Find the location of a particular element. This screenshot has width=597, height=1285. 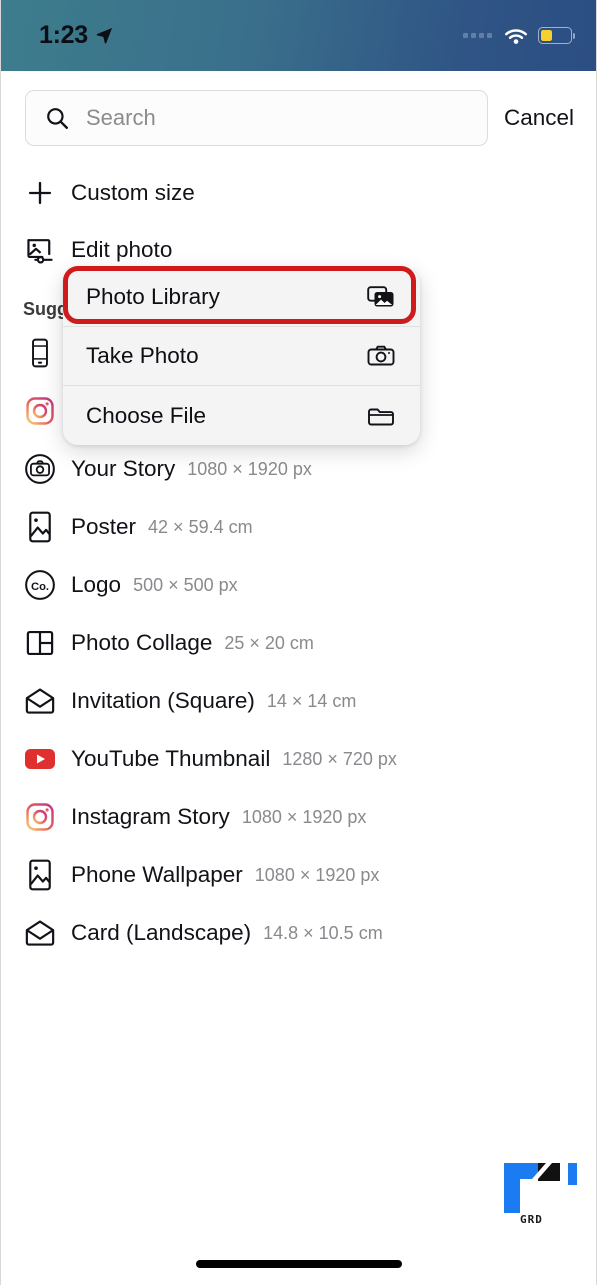

list-item-instagram-story: Instagram Story 1080 × 1920 px is located at coordinates (298, 817).